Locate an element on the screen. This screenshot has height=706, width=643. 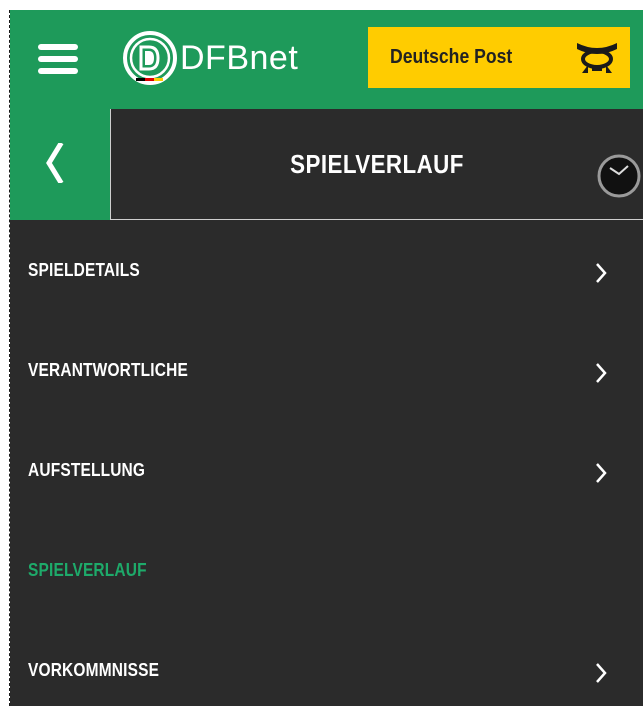
logo-text: DFBnet is located at coordinates (239, 57).